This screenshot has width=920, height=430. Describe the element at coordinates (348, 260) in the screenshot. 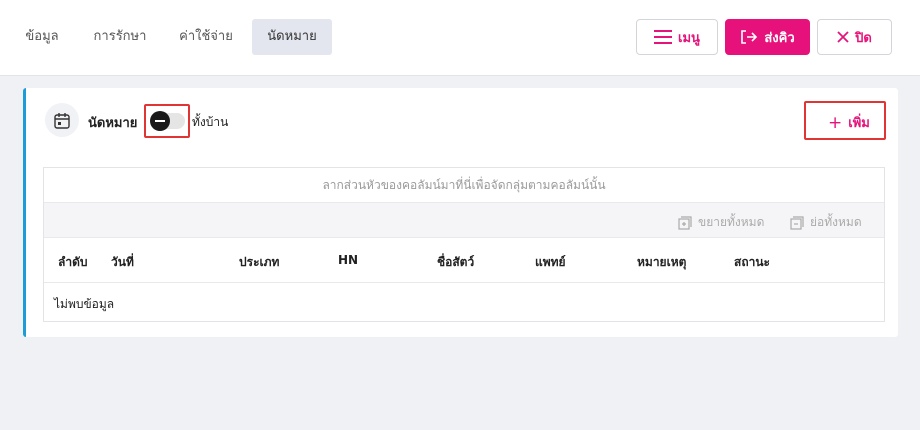

I see `column-header-hn: HN` at that location.